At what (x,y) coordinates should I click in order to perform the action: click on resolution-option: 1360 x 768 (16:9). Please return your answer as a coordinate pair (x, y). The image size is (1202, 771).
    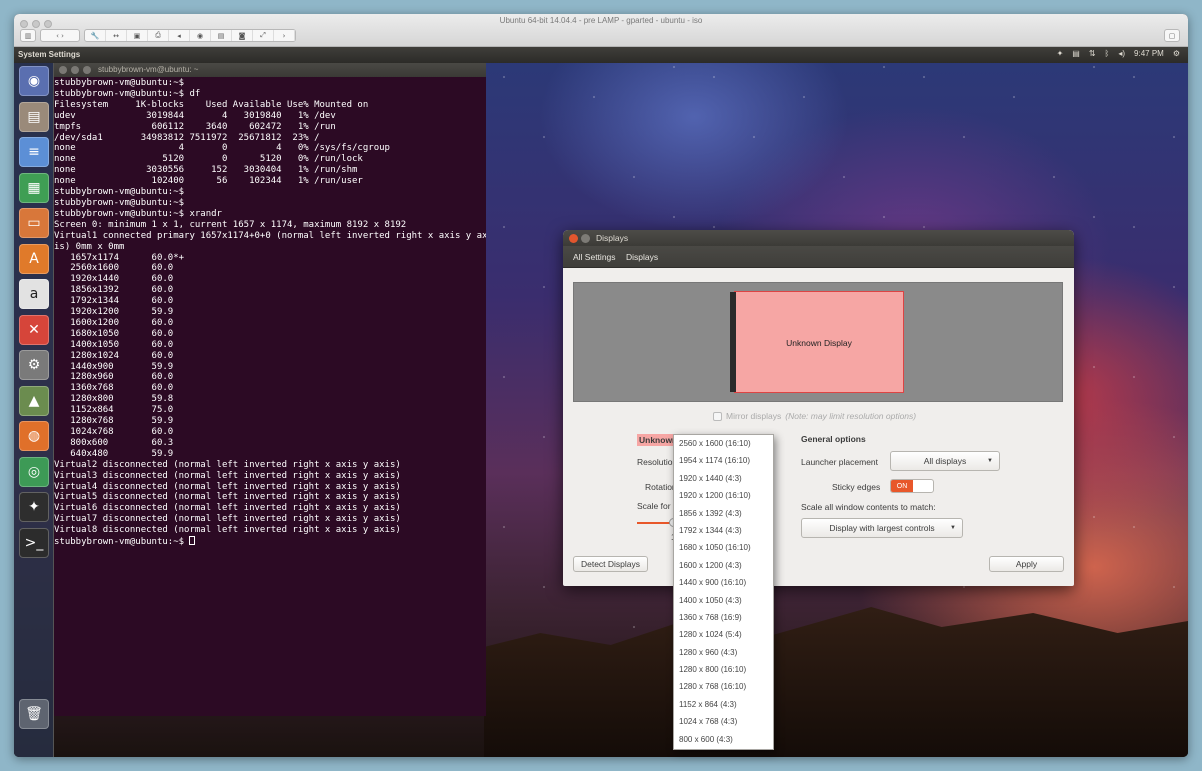
    Looking at the image, I should click on (723, 617).